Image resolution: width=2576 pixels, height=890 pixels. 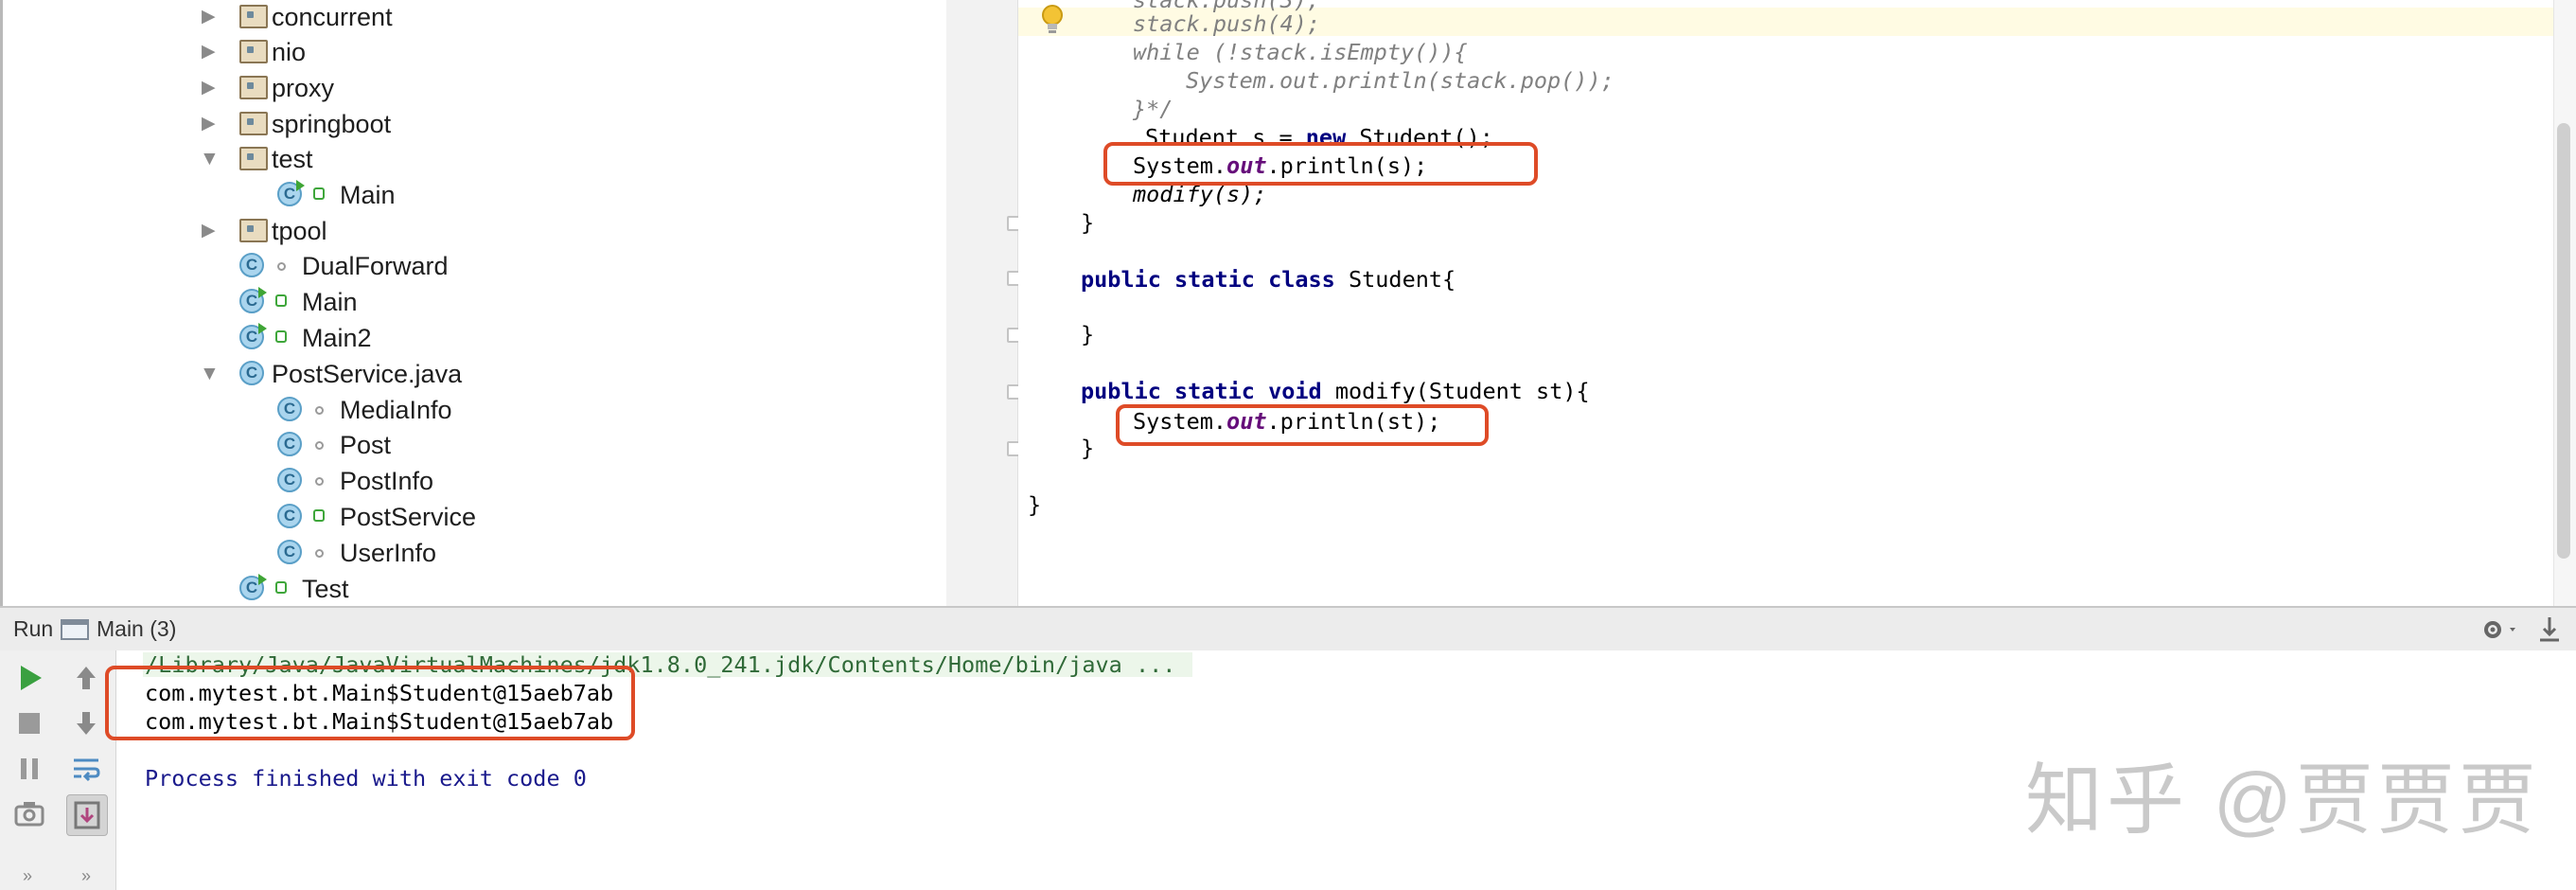 What do you see at coordinates (86, 678) in the screenshot?
I see `arrow-up-icon` at bounding box center [86, 678].